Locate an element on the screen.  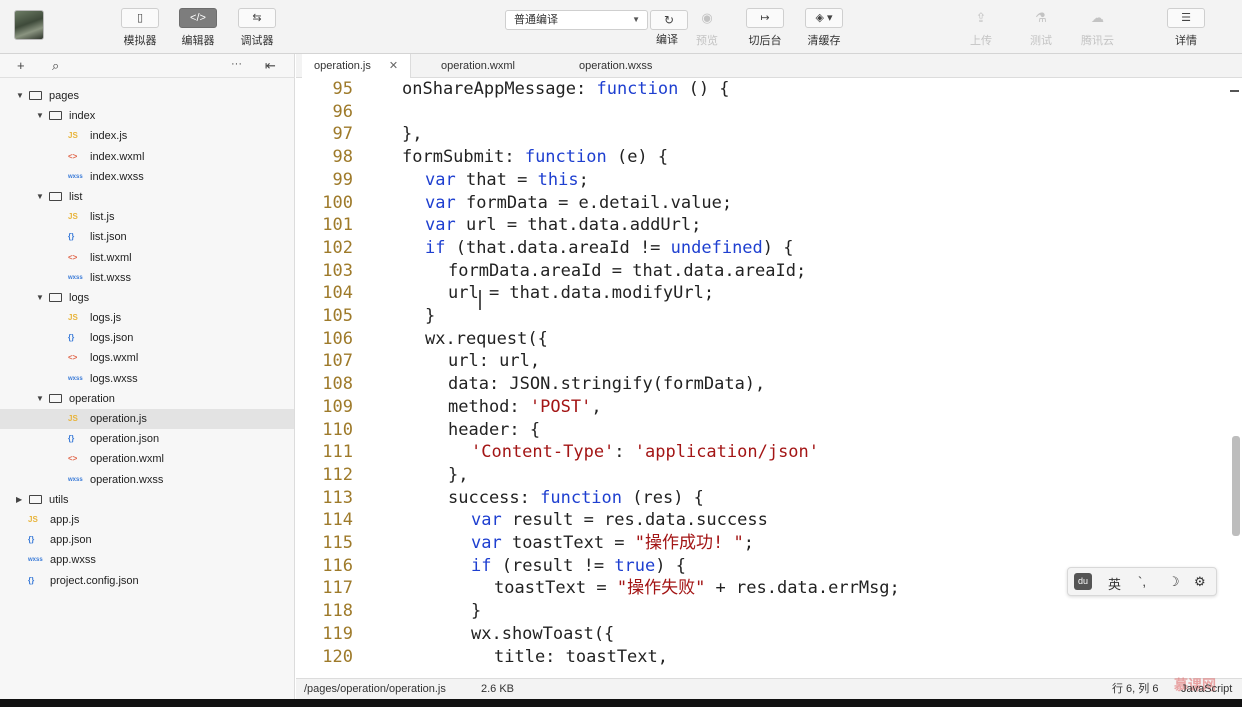
search-icon: ⌕ is located at coordinates (55, 66).